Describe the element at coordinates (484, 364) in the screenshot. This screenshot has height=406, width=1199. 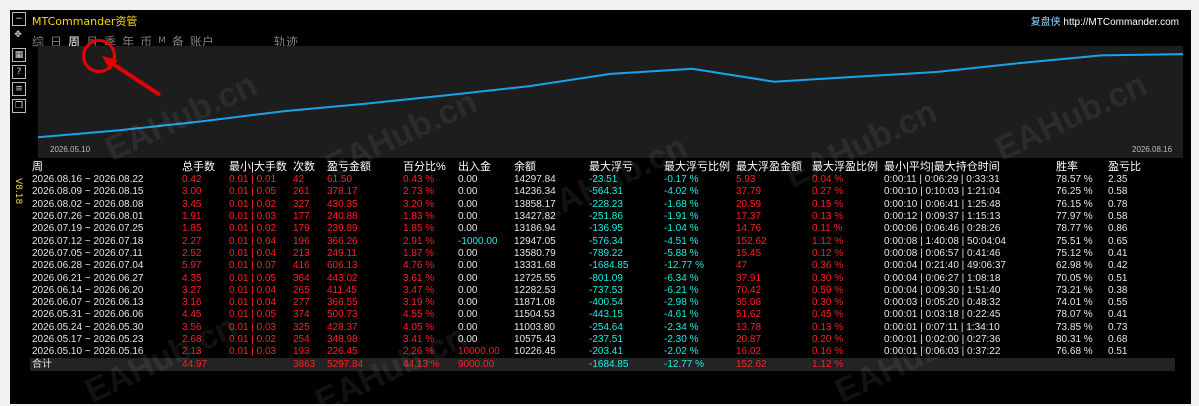
I see `cell-deposit-withdraw: 9000.00` at that location.